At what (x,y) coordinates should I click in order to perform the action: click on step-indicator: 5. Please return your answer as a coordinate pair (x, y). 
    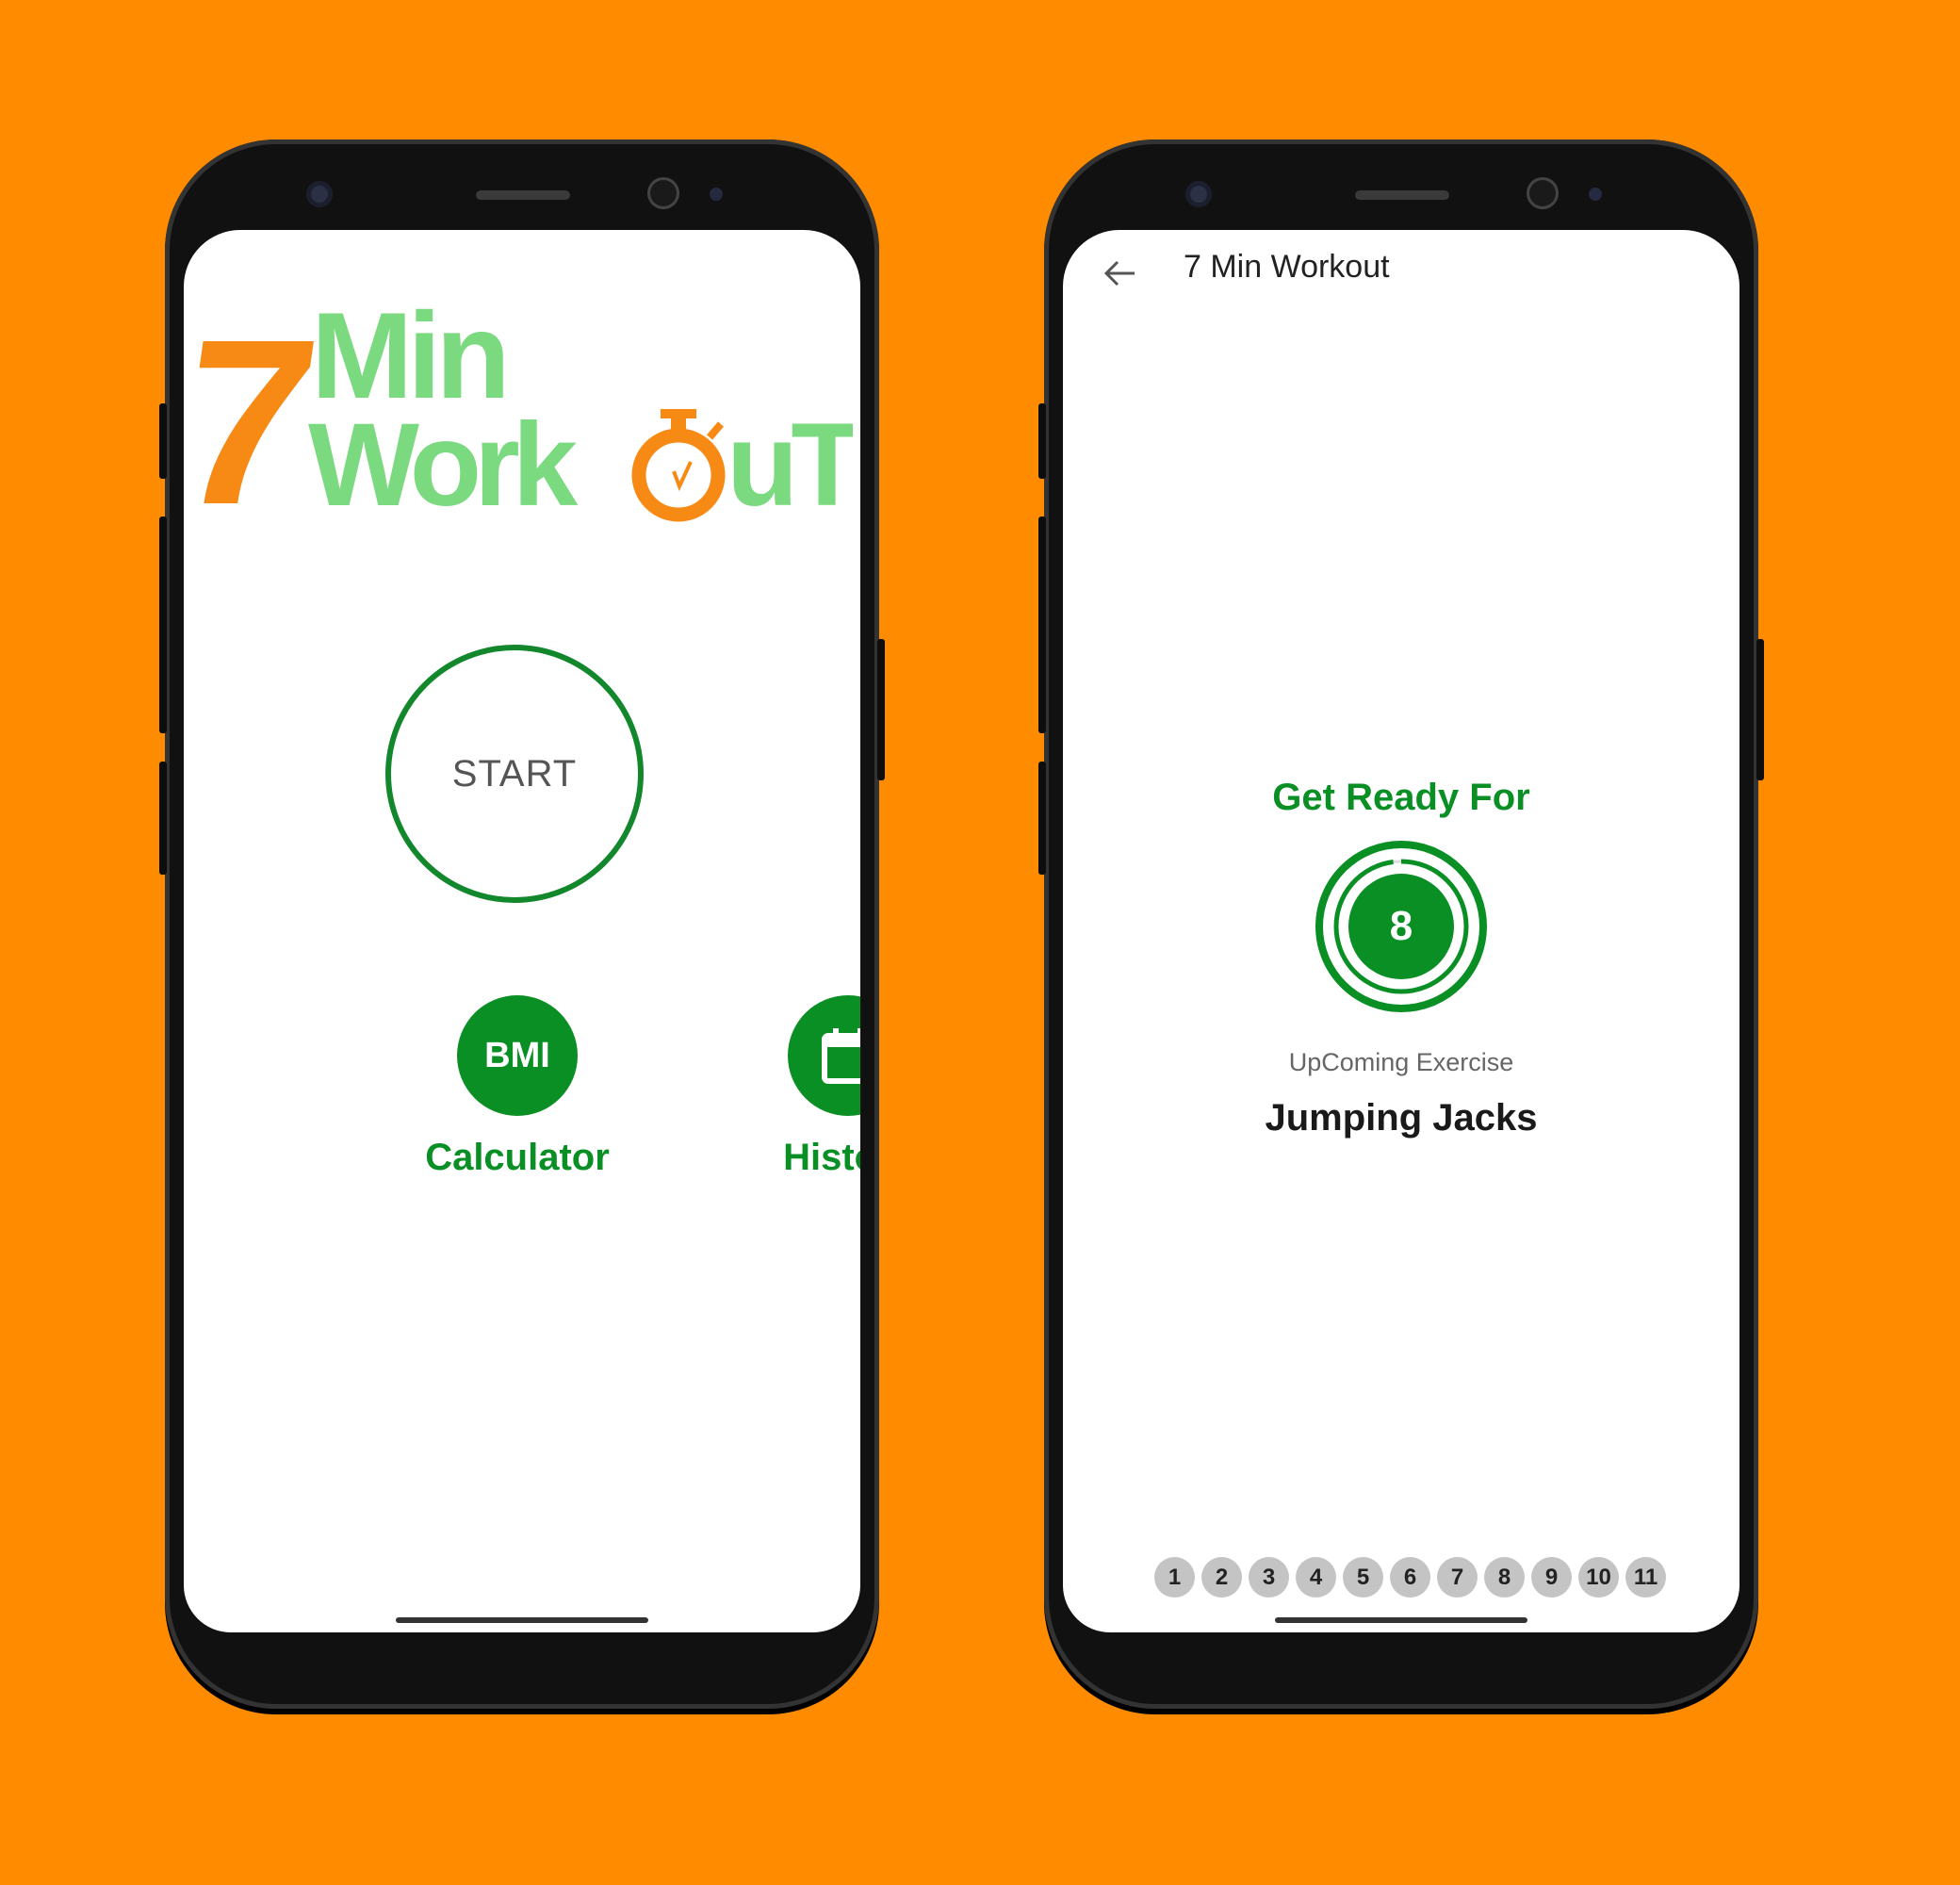
    Looking at the image, I should click on (1363, 1578).